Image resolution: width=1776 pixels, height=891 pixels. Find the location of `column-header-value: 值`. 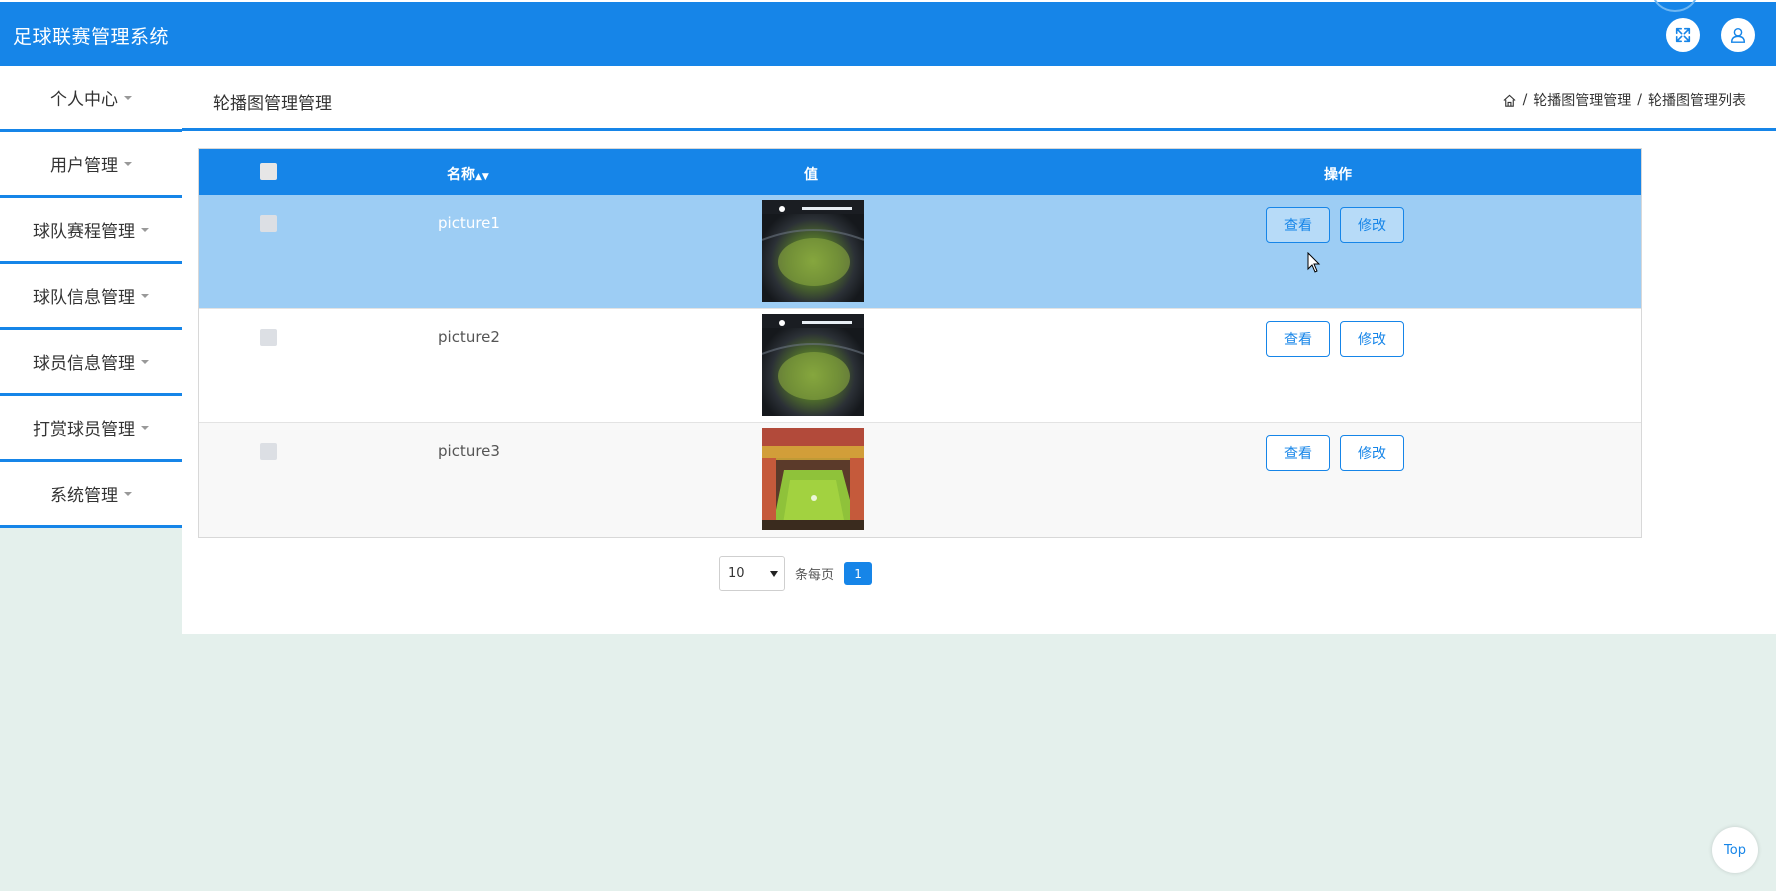

column-header-value: 值 is located at coordinates (811, 175).